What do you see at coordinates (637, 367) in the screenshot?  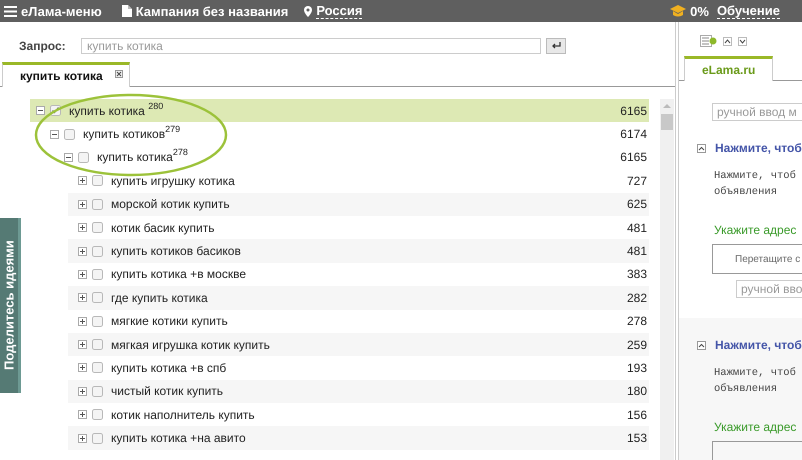 I see `keyword-count: 193` at bounding box center [637, 367].